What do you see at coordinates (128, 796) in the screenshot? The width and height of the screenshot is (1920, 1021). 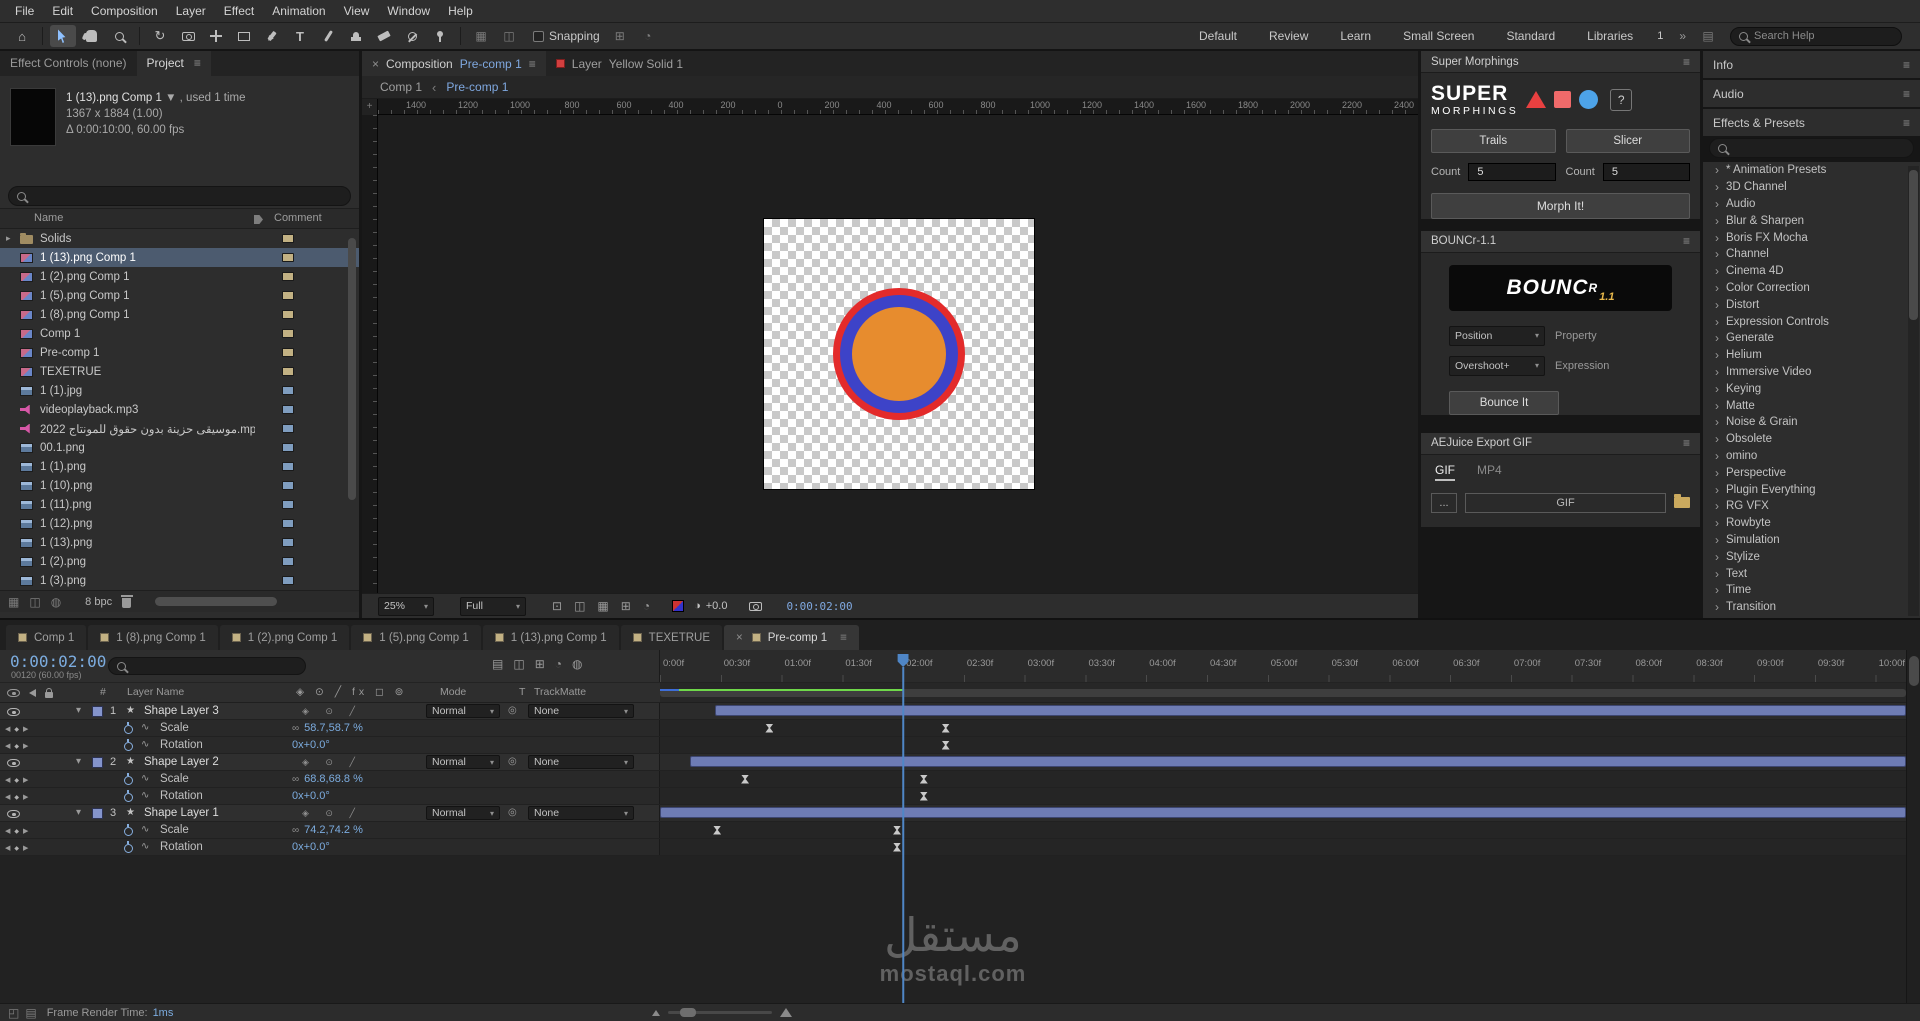 I see `stopwatch-icon` at bounding box center [128, 796].